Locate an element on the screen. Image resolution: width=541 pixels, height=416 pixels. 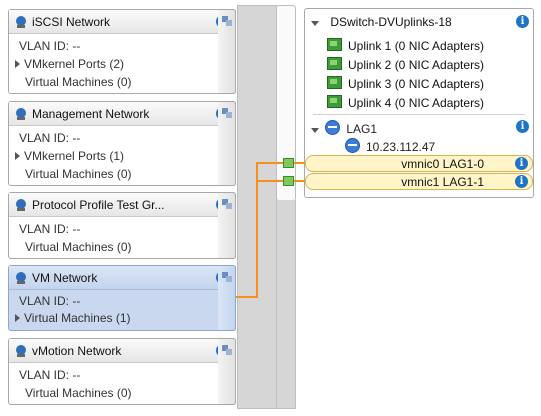
port-group-title: iSCSI Network is located at coordinates (71, 22).